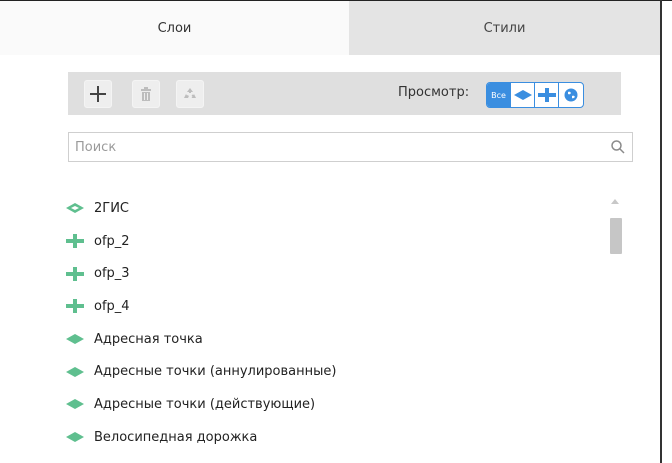 Image resolution: width=672 pixels, height=463 pixels. I want to click on list-item: Адресные точки (аннулированные), so click(336, 371).